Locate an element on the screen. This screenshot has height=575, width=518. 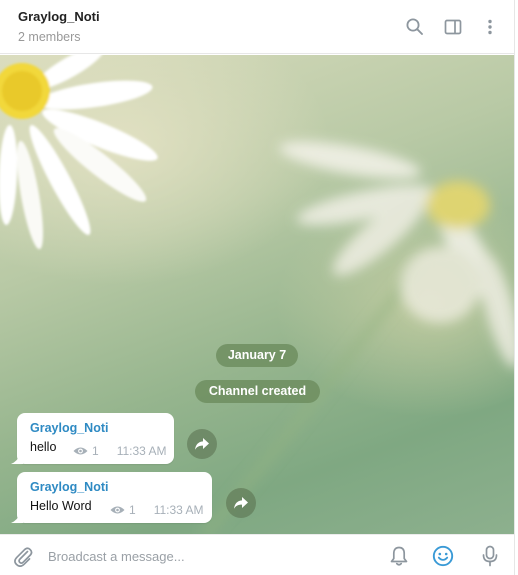
paperclip-icon is located at coordinates (23, 557).